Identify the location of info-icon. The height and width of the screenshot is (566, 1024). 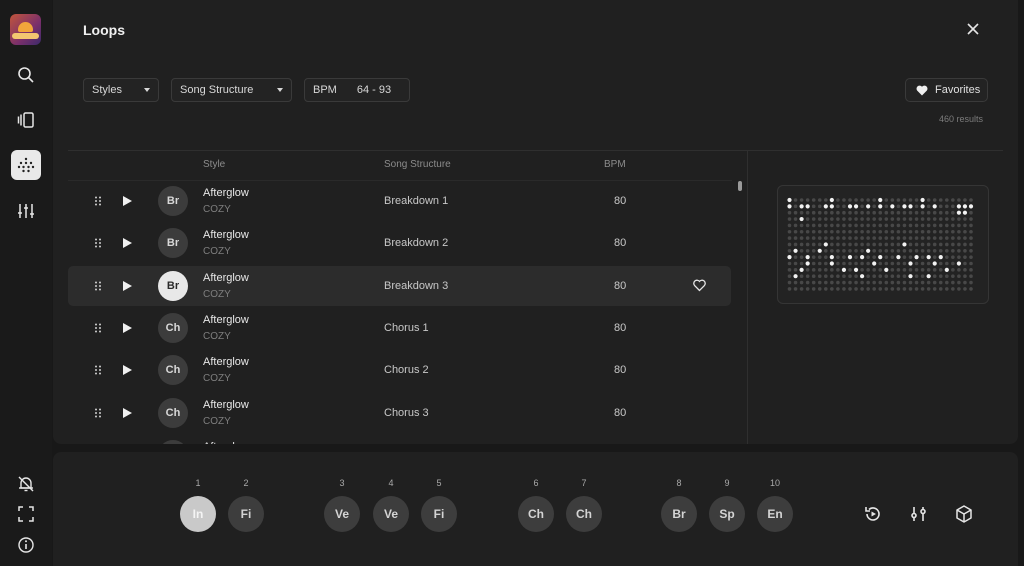
(26, 545).